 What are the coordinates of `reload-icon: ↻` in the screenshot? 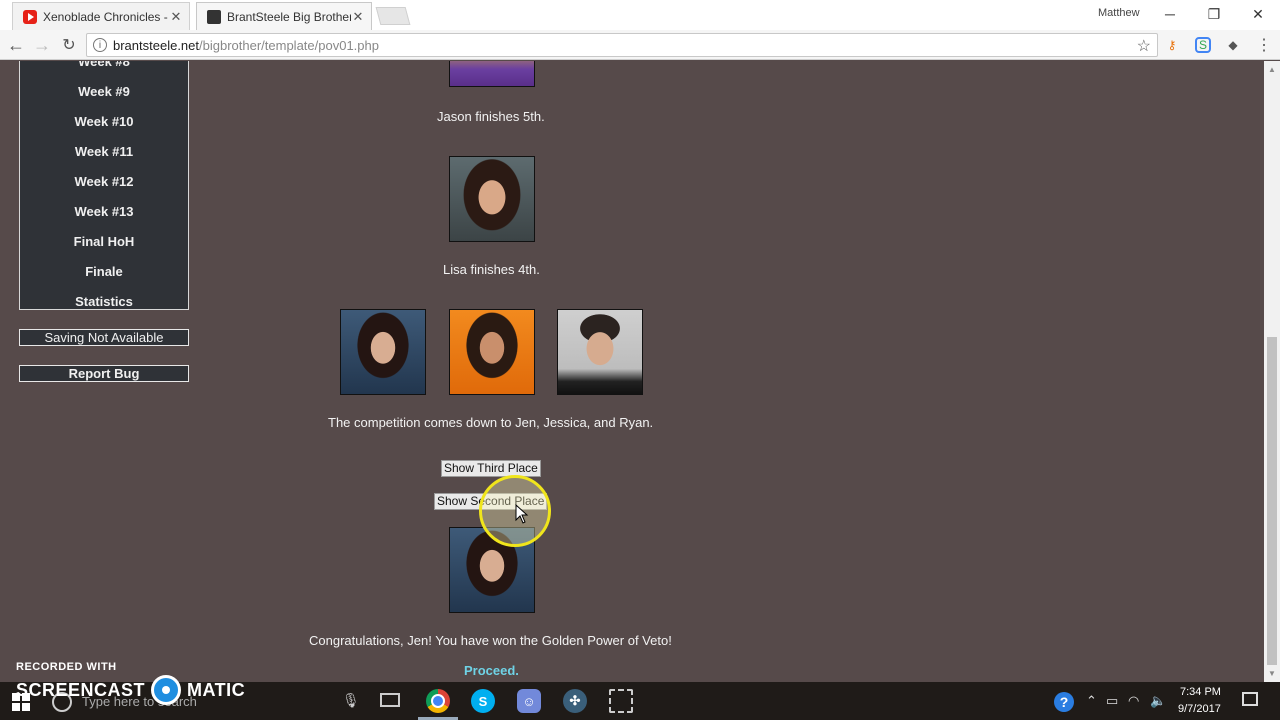 It's located at (69, 45).